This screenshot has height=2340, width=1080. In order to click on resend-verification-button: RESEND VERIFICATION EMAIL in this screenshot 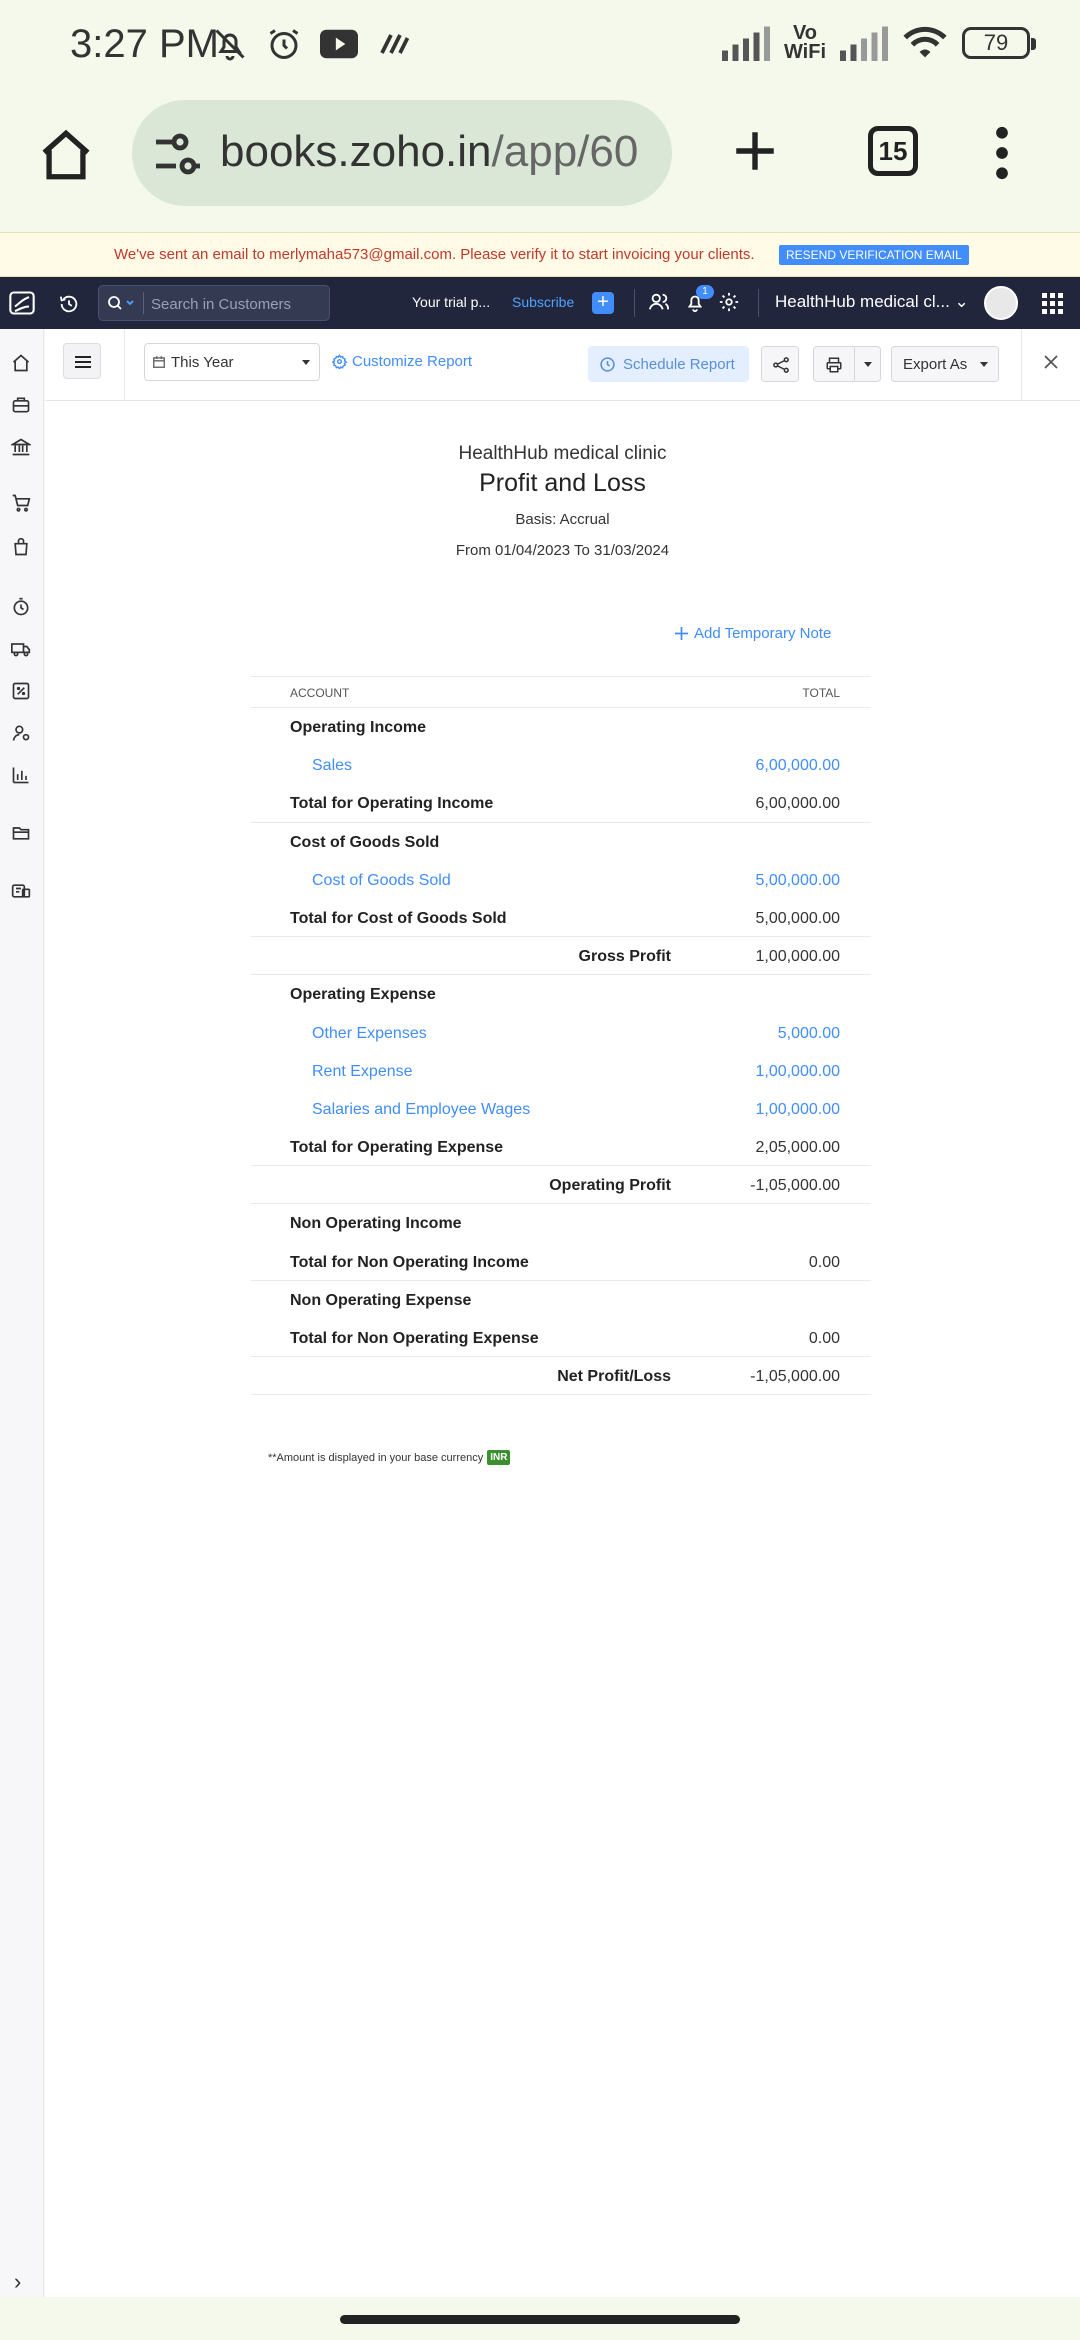, I will do `click(874, 255)`.